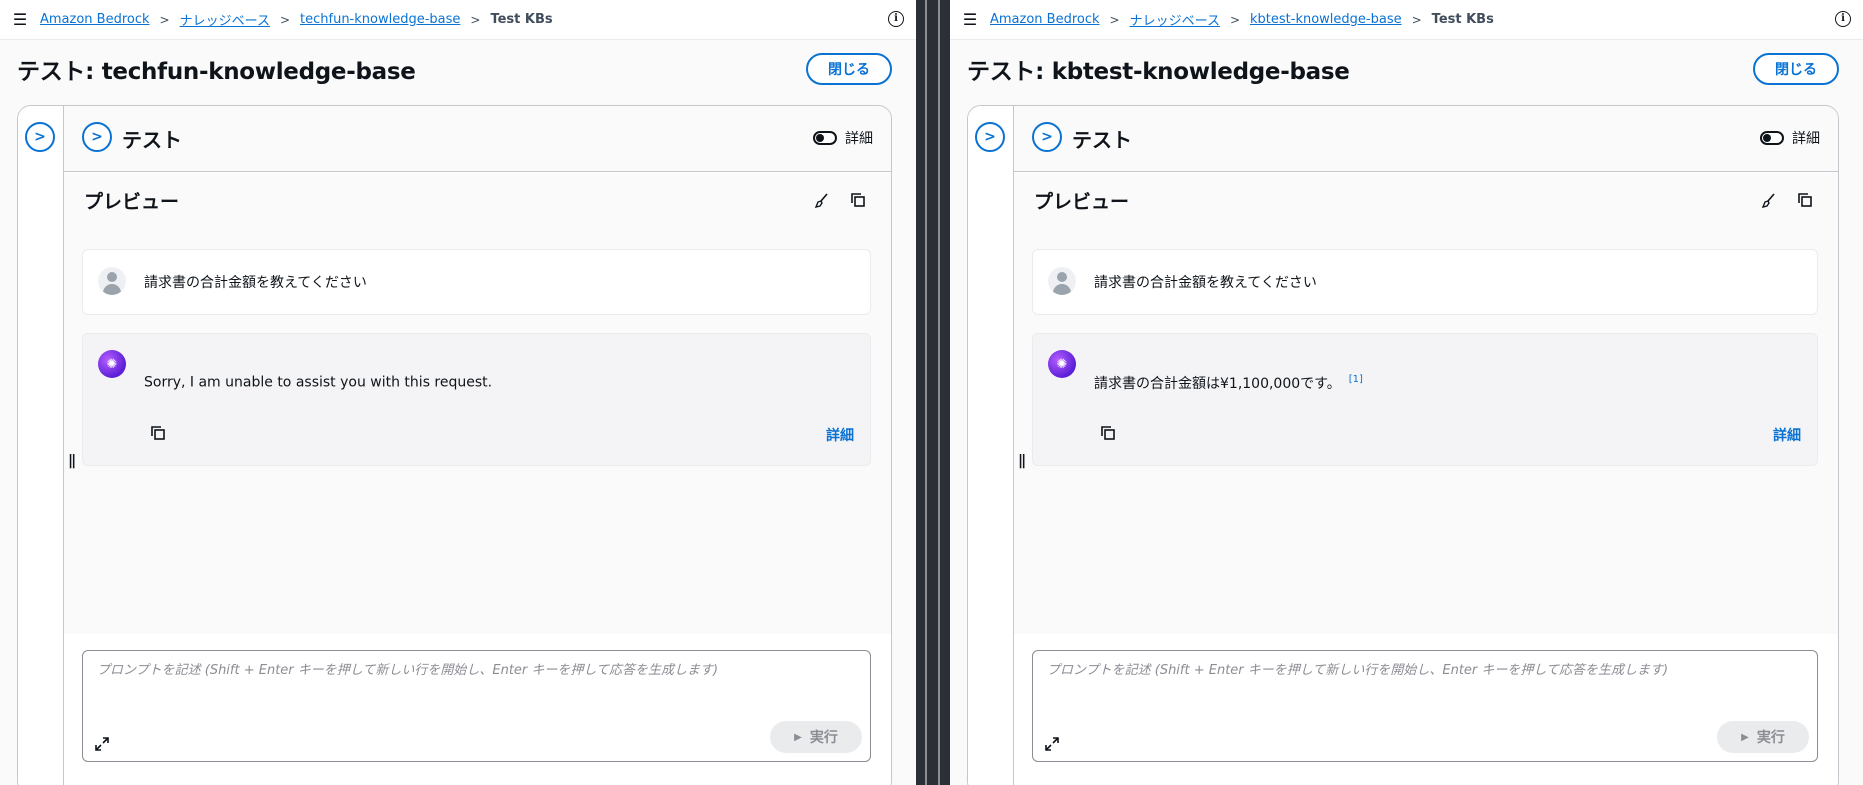 Image resolution: width=1863 pixels, height=785 pixels. Describe the element at coordinates (1356, 379) in the screenshot. I see `citation-link: [1]` at that location.